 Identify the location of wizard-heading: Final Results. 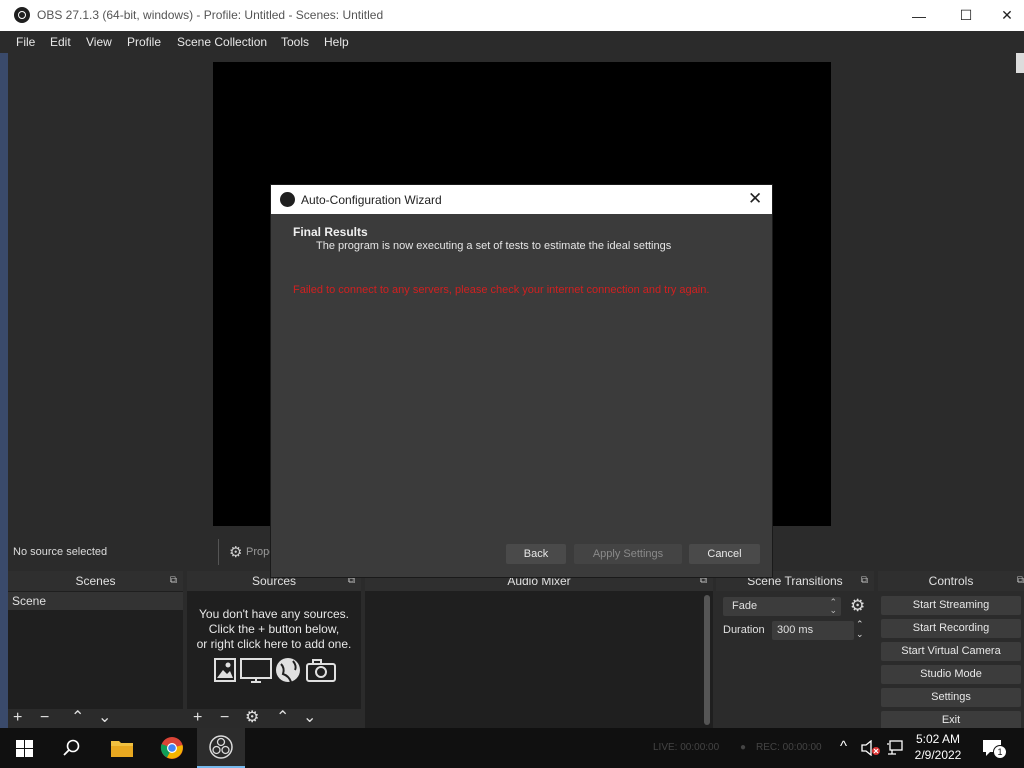
(330, 232).